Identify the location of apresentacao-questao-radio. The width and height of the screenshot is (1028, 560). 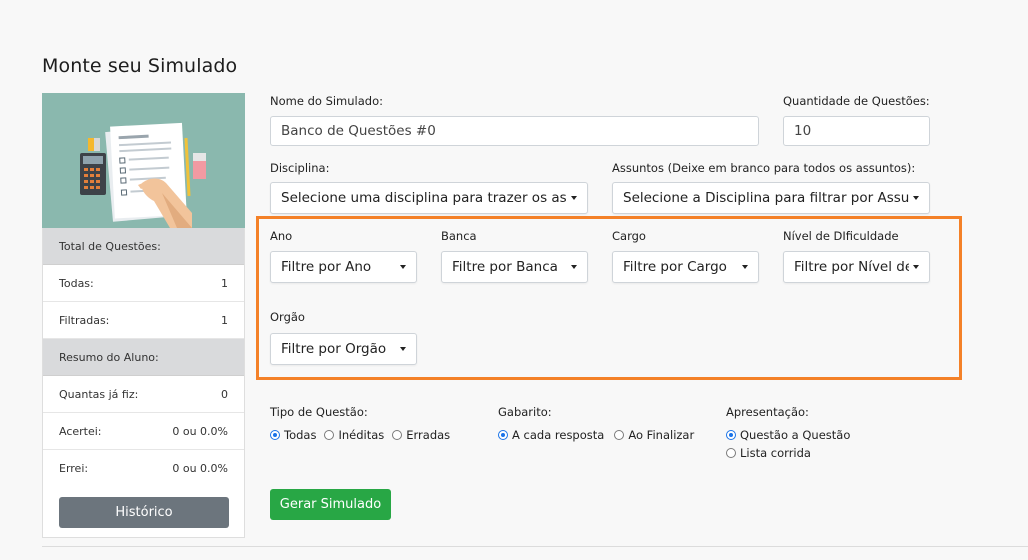
(731, 435).